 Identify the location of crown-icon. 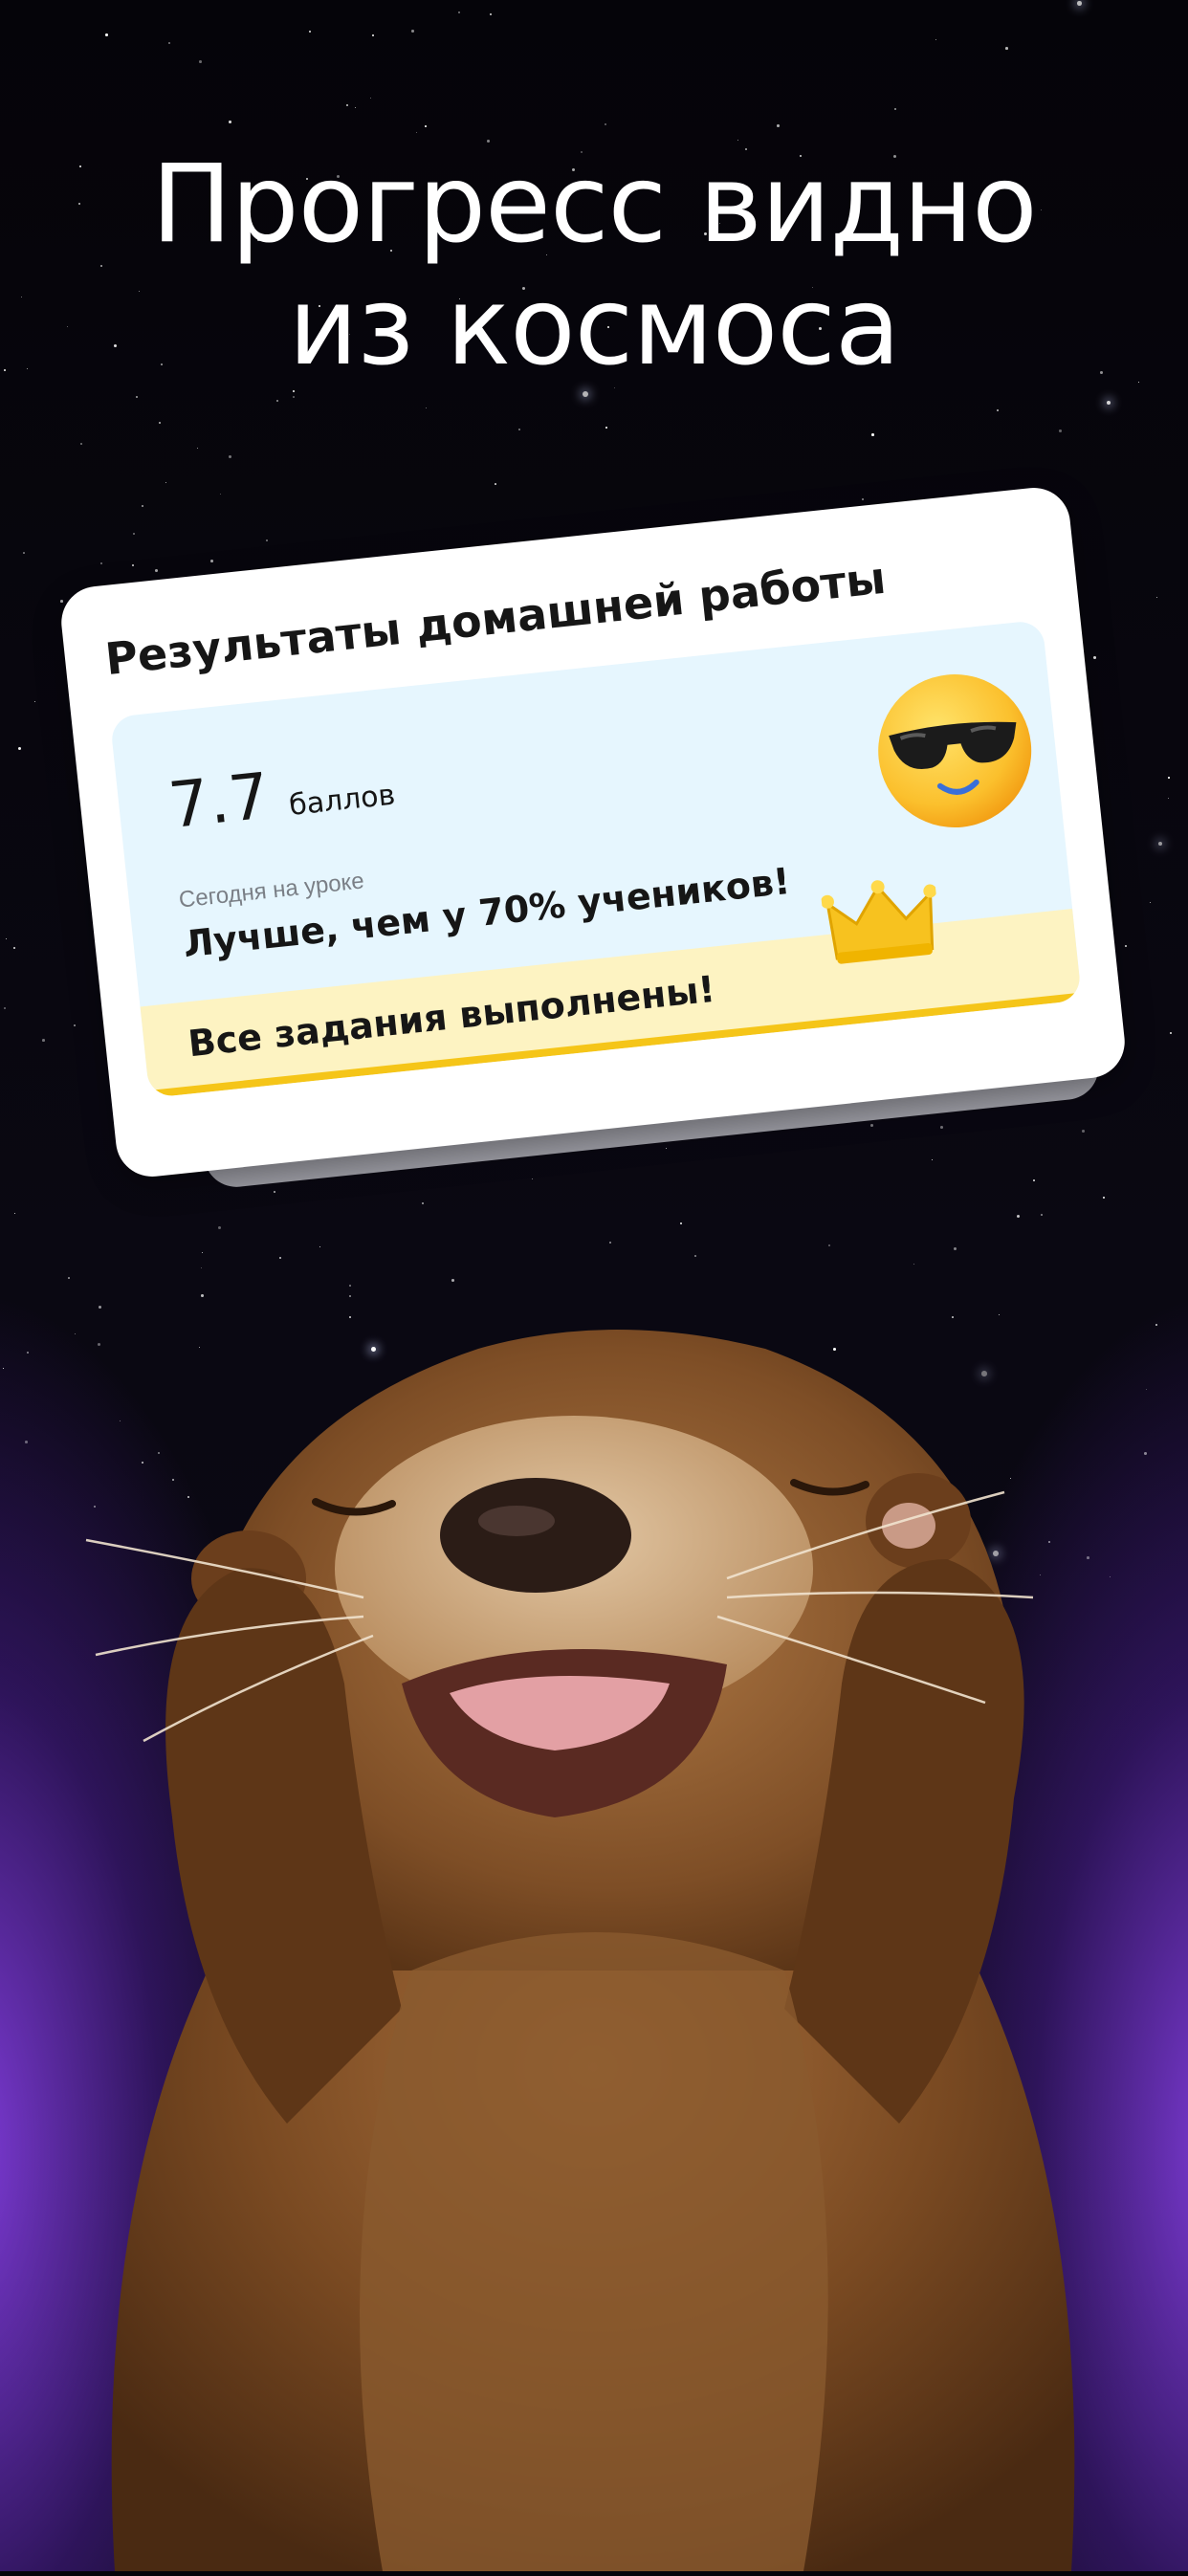
(881, 924).